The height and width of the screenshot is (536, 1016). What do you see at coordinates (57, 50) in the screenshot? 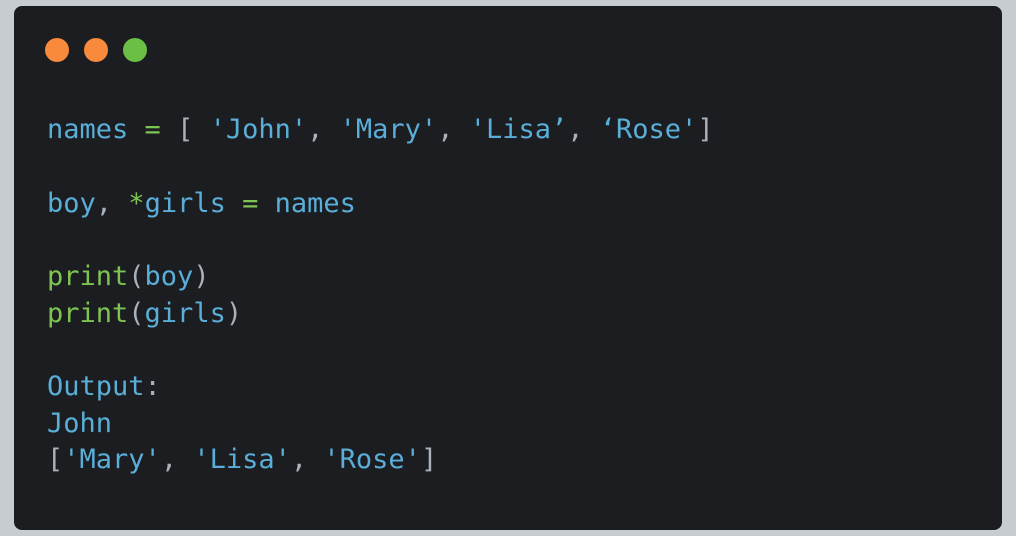
I see `close-dot-icon` at bounding box center [57, 50].